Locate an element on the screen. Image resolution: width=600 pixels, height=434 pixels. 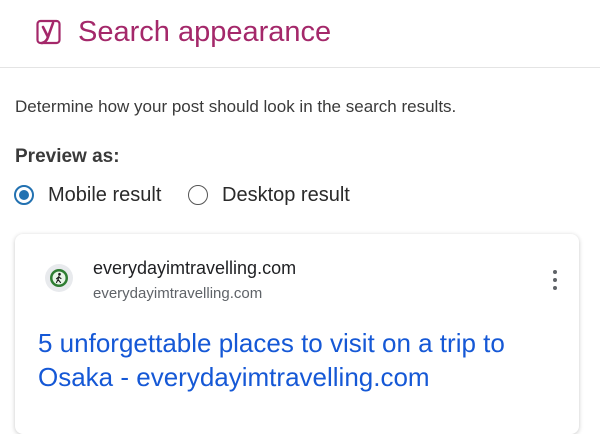
radio-mobile-result: Mobile result is located at coordinates (87, 195).